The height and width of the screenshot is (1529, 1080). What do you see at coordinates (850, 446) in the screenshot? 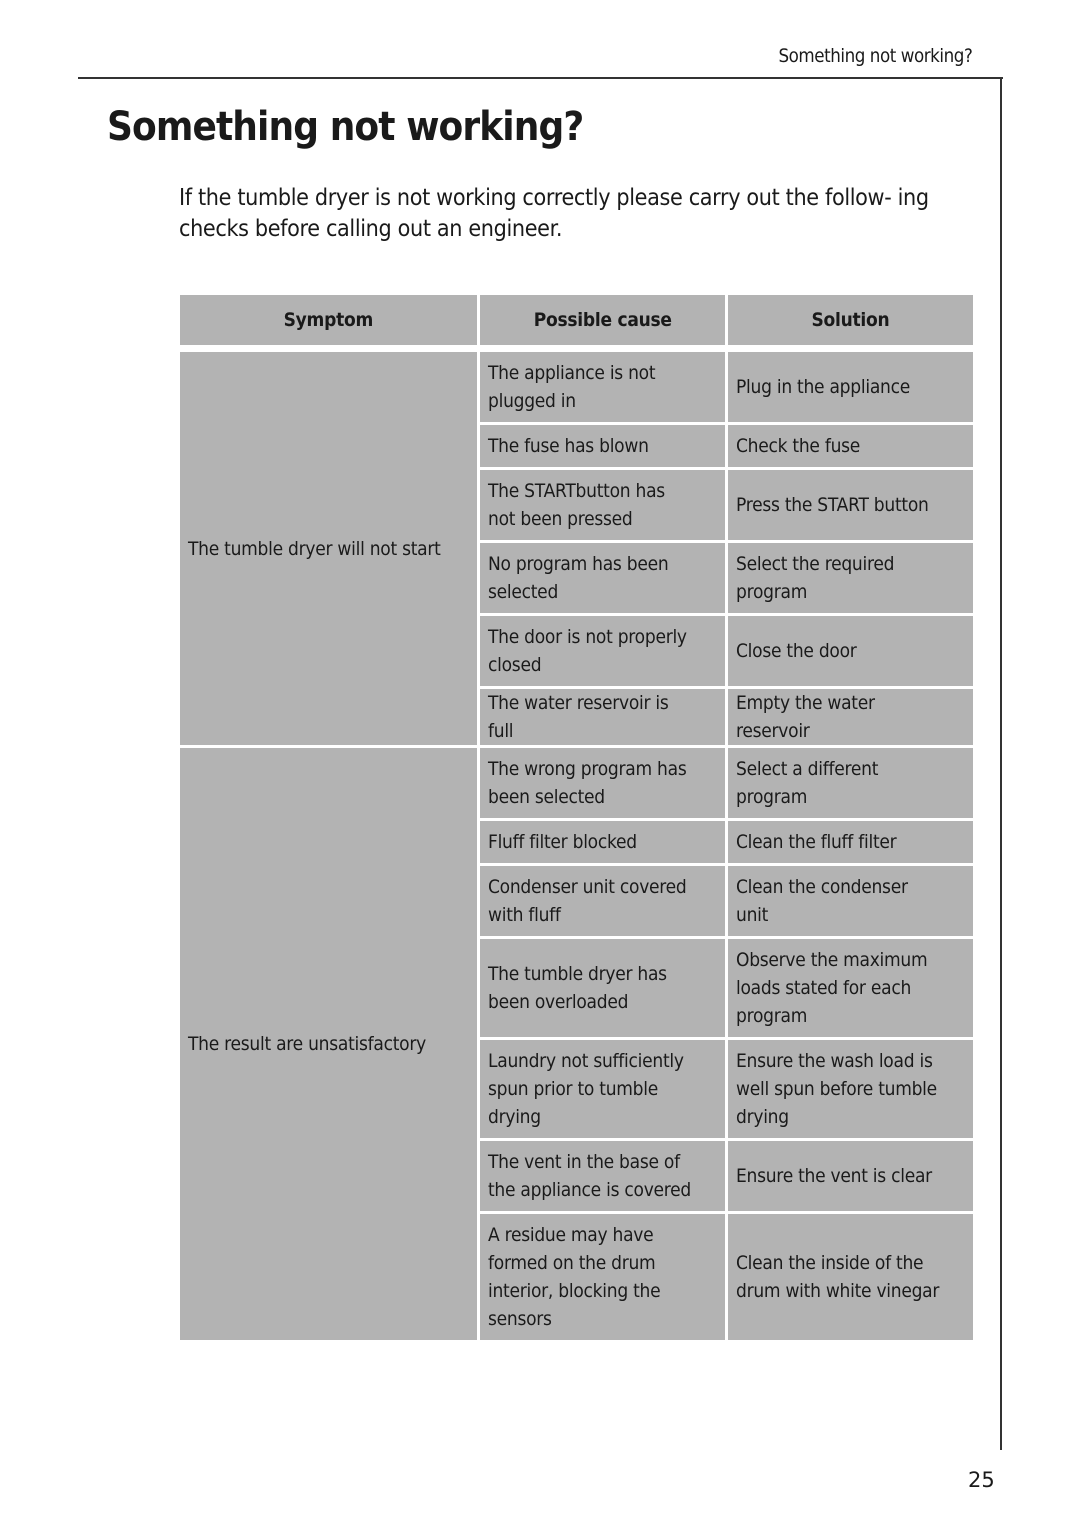
I see `solution-cell: Check the fuse` at bounding box center [850, 446].